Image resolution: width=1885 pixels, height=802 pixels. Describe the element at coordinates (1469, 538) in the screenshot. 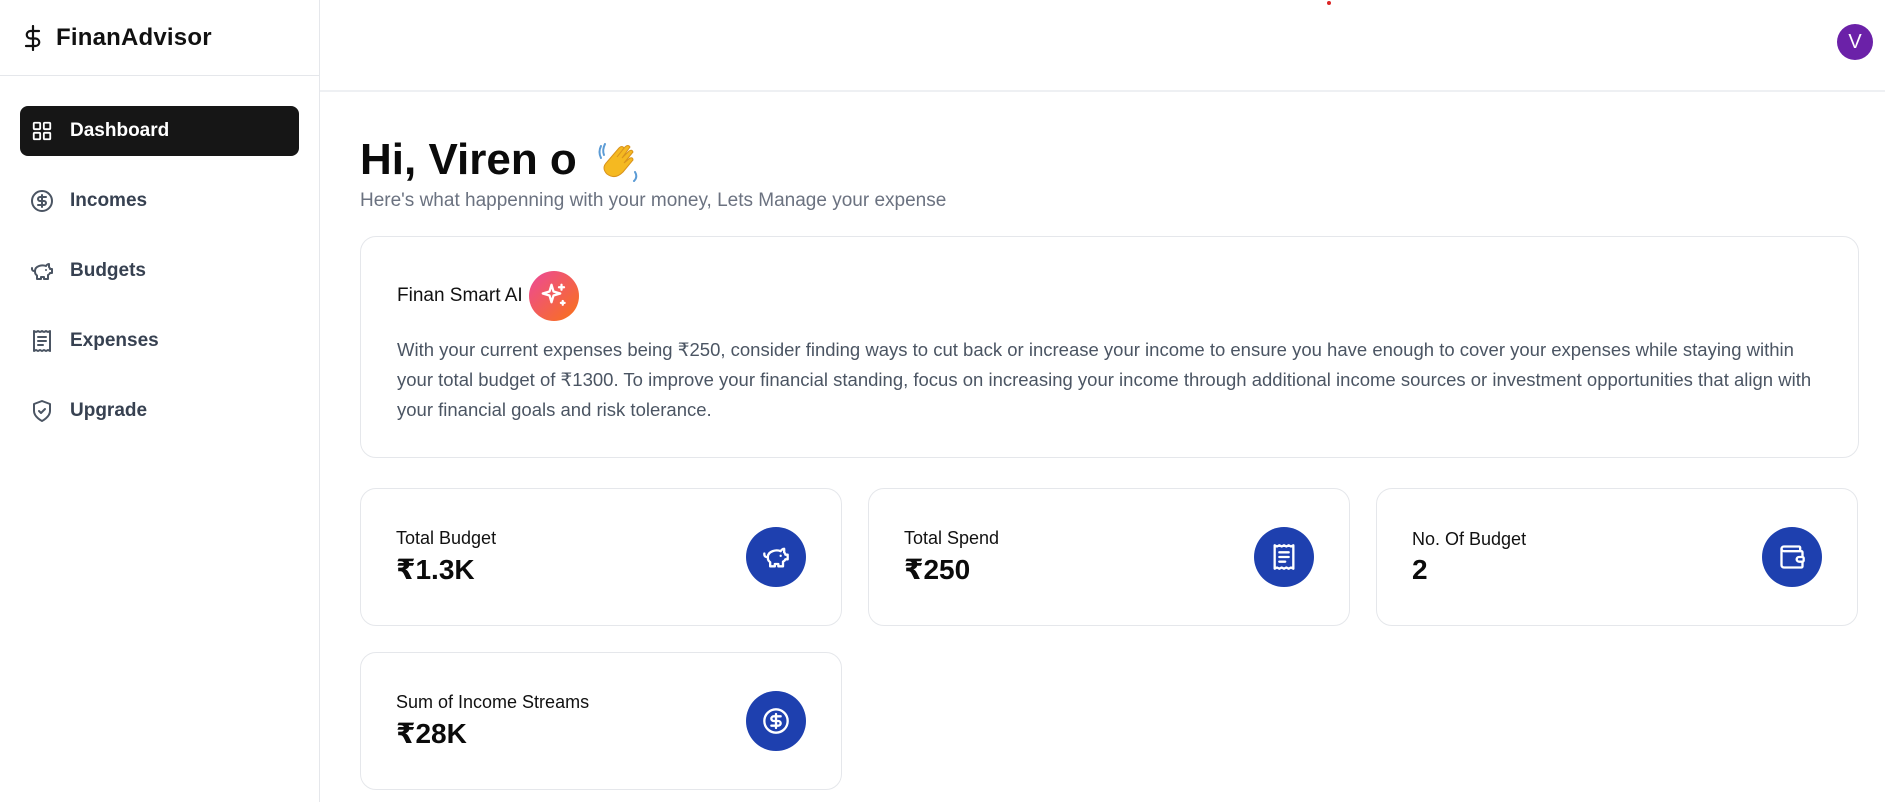

I see `stat-label: No. Of Budget` at that location.